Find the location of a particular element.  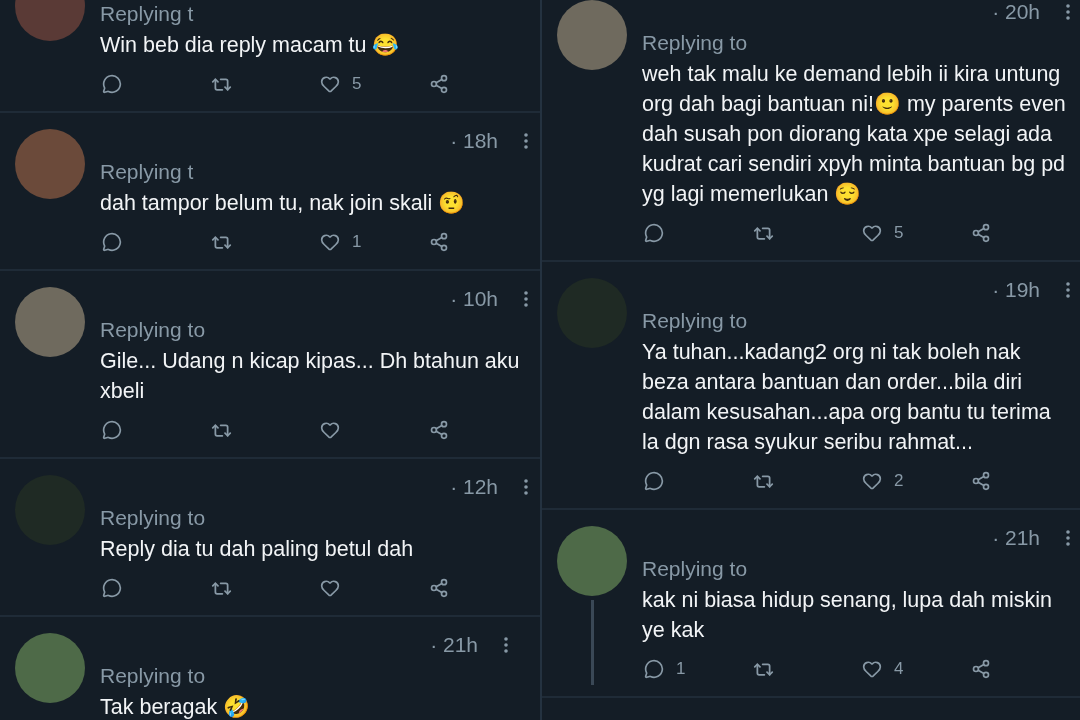

like-button: 2 is located at coordinates (914, 481).